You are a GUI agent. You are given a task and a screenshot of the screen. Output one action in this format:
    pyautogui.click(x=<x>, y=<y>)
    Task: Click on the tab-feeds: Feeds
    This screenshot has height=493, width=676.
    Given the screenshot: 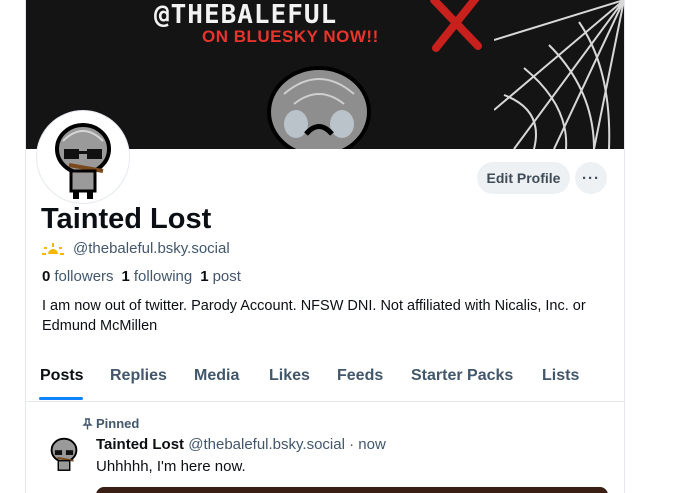 What is the action you would take?
    pyautogui.click(x=360, y=376)
    